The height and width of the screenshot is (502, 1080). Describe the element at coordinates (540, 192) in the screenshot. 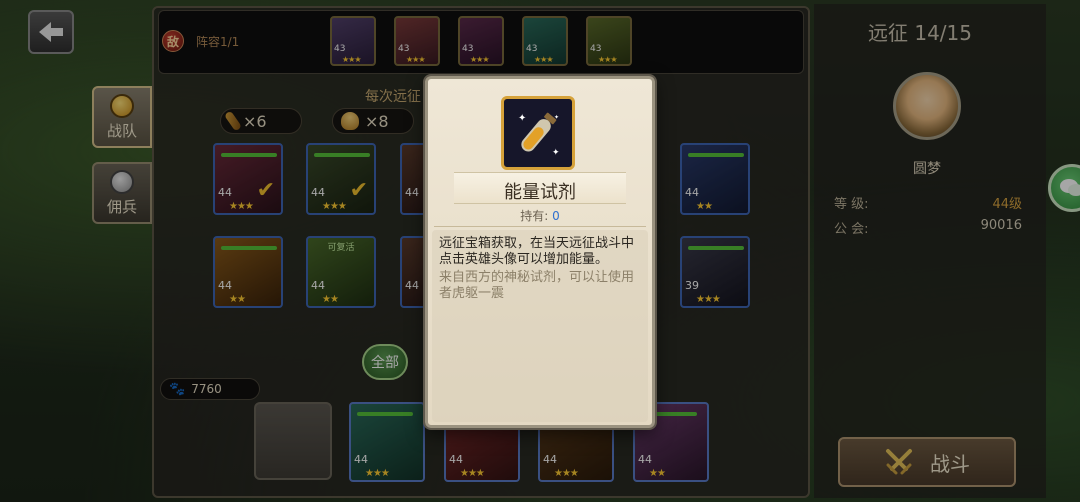

I see `item-name: 能量试剂` at that location.